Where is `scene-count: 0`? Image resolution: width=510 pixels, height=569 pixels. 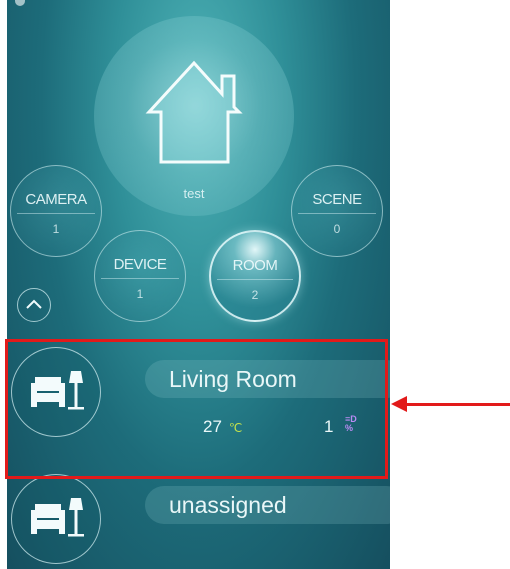
scene-count: 0 is located at coordinates (337, 229).